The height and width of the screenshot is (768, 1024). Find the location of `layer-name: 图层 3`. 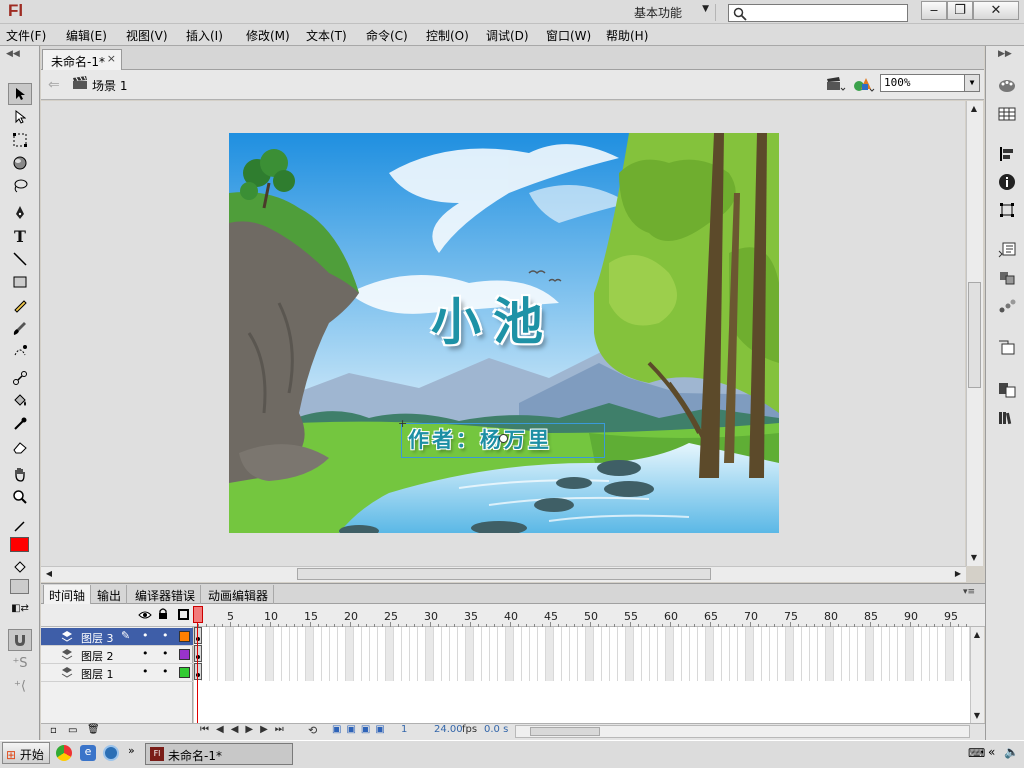

layer-name: 图层 3 is located at coordinates (97, 638).